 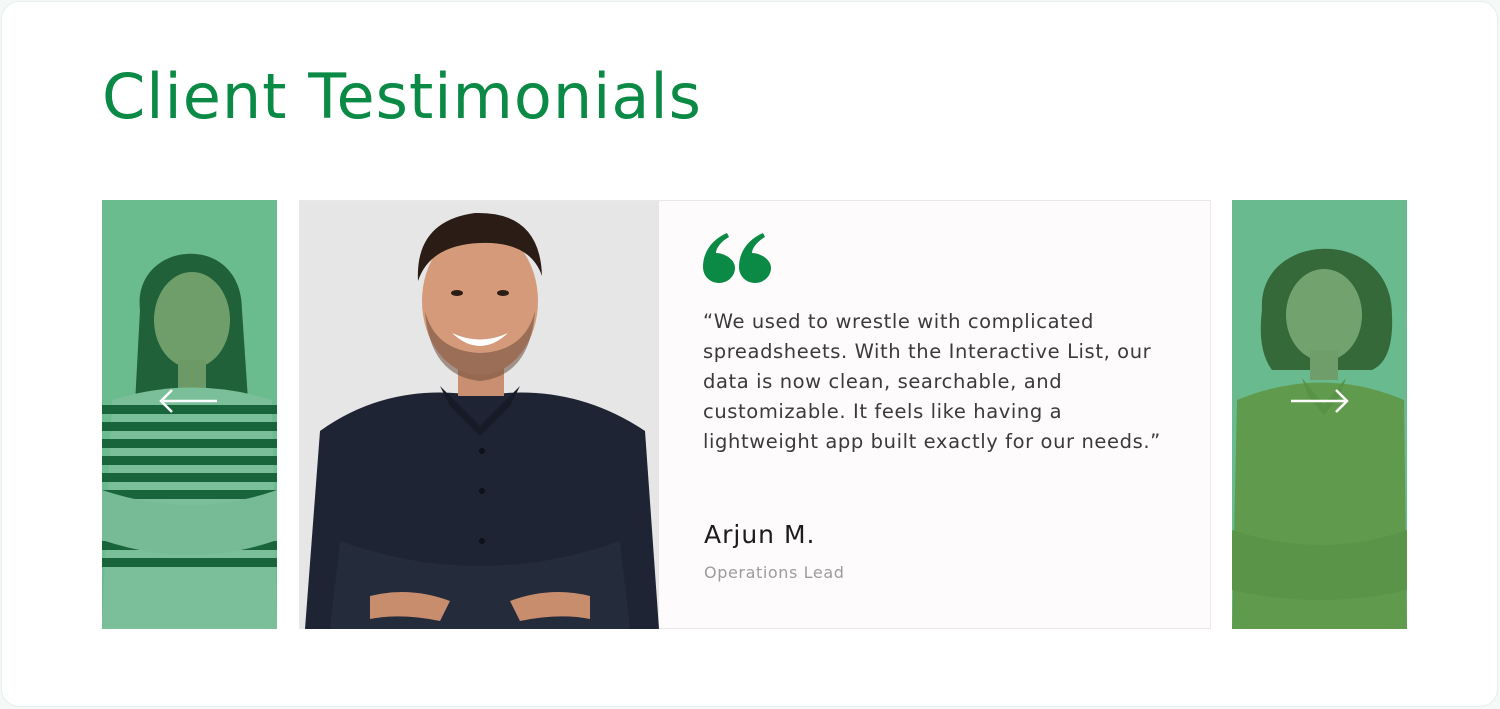 I want to click on previous-testimonial-card, so click(x=189, y=414).